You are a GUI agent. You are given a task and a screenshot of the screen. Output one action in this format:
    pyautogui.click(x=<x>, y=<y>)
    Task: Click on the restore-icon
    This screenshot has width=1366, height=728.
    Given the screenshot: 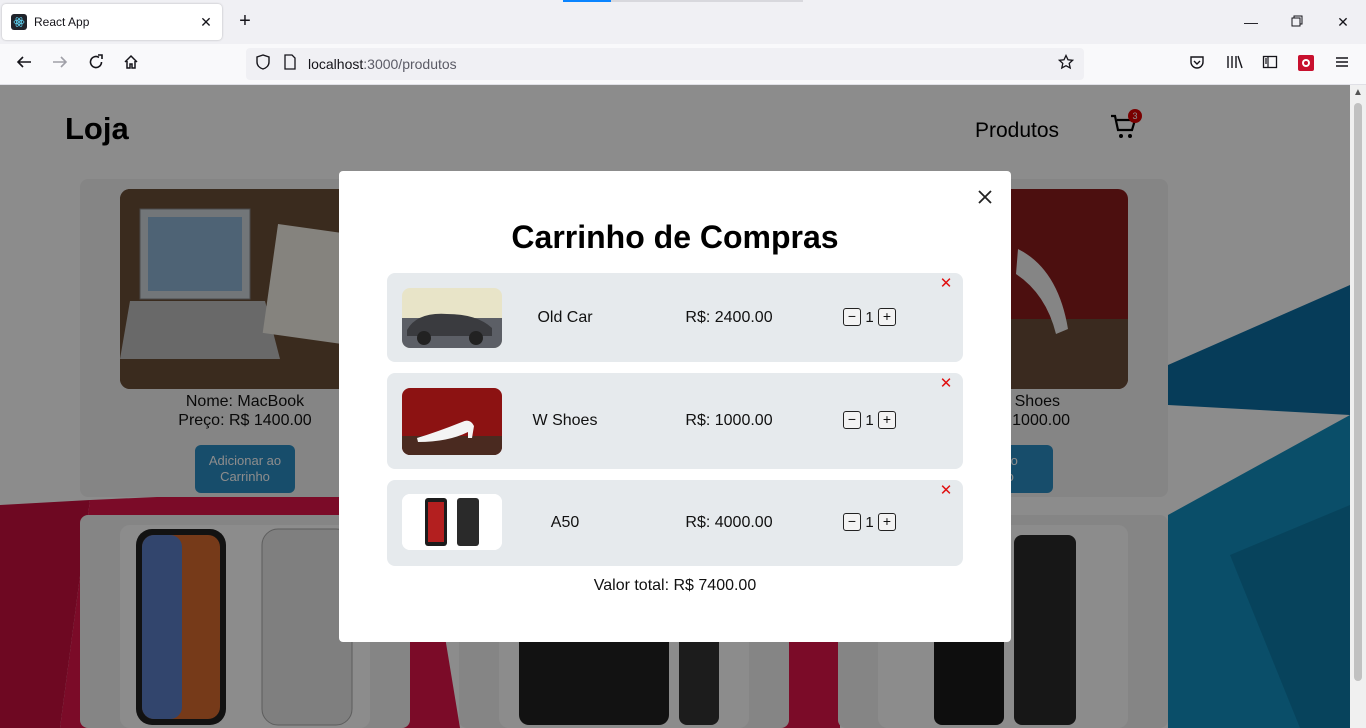 What is the action you would take?
    pyautogui.click(x=1297, y=22)
    